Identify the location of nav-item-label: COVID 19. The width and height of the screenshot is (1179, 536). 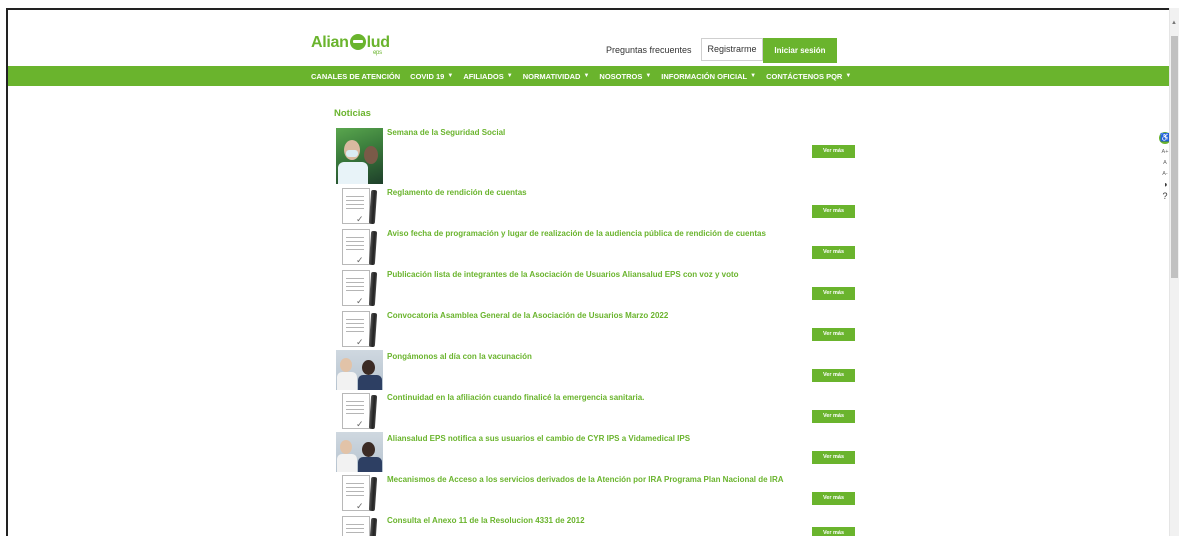
(427, 76).